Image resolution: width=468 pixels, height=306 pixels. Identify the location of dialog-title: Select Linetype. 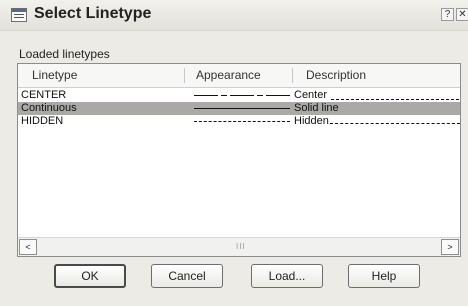
(93, 13).